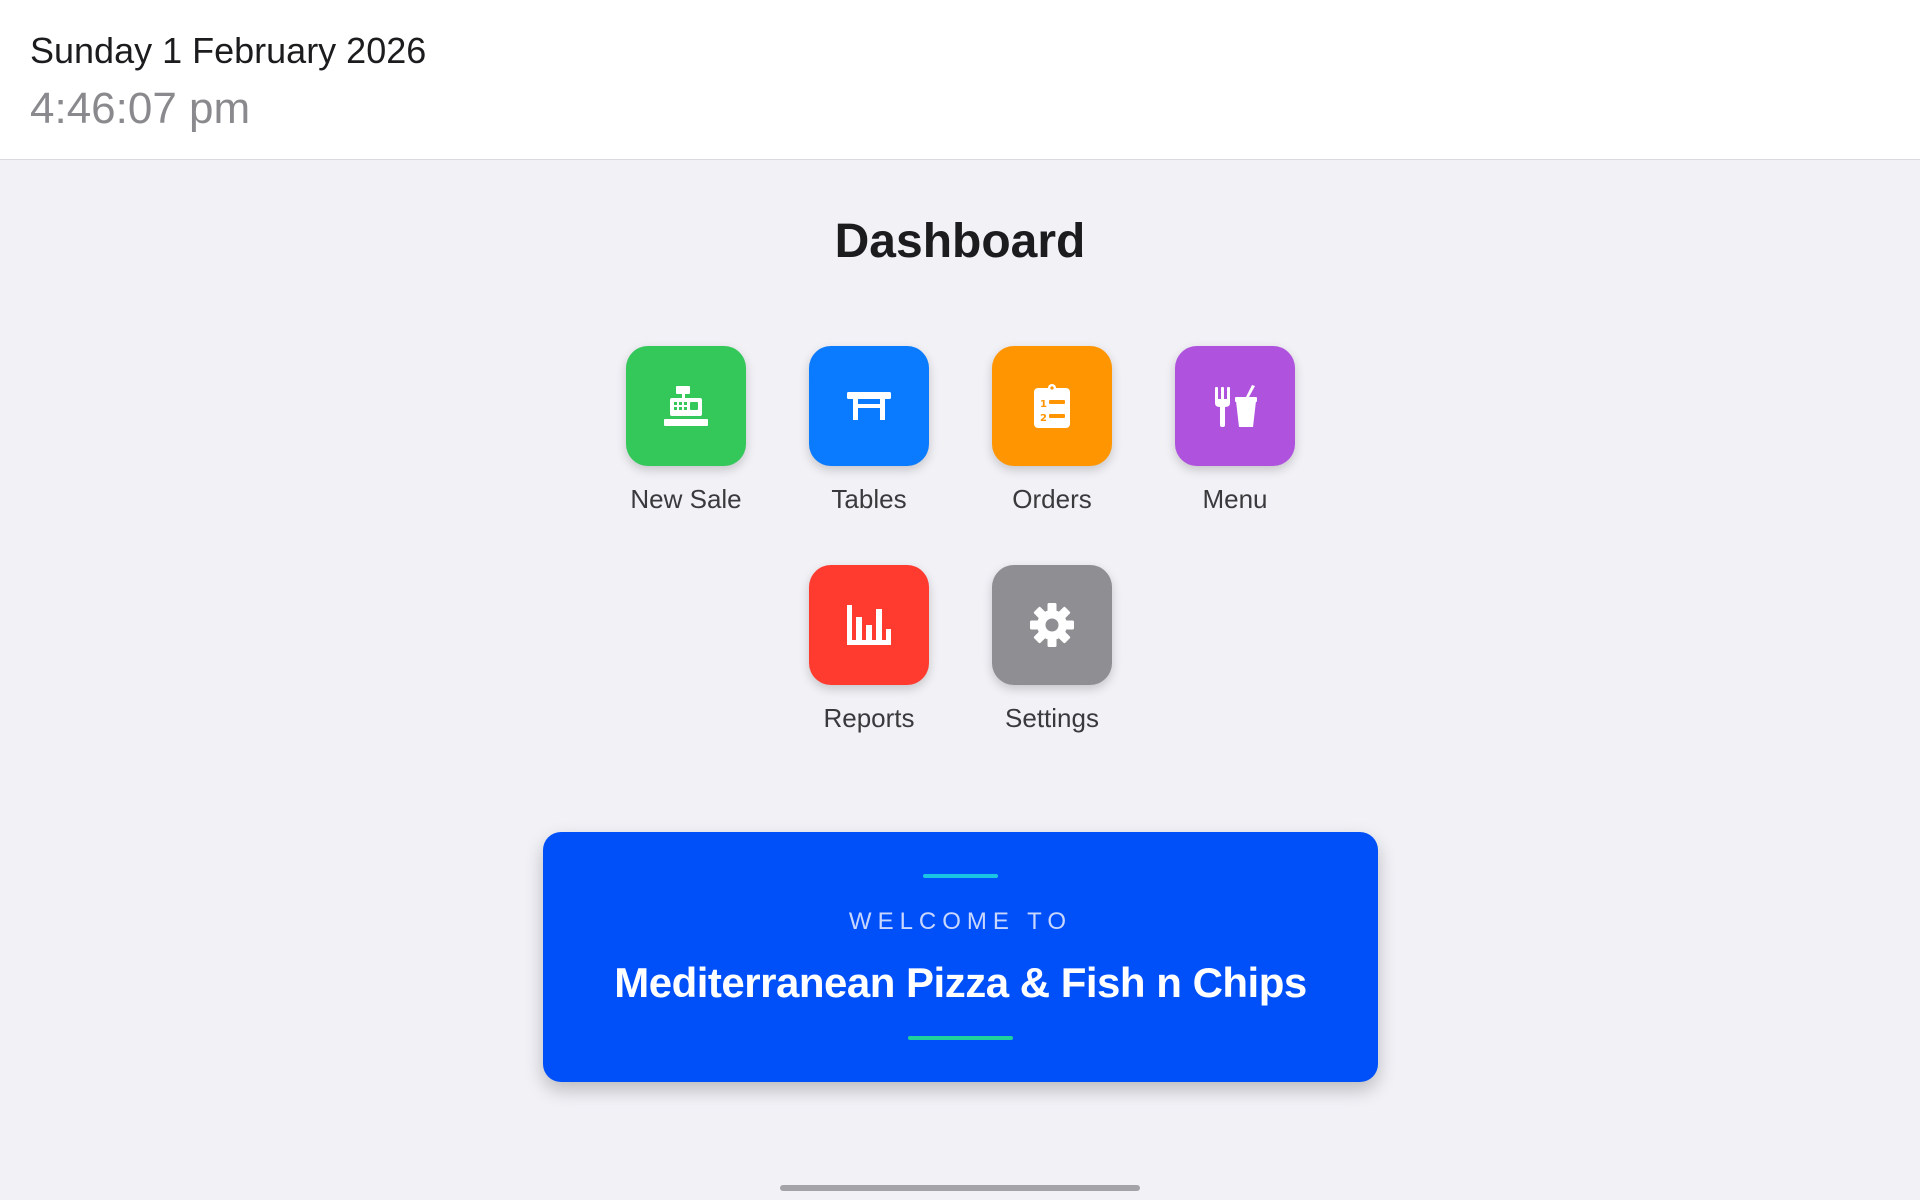 The height and width of the screenshot is (1200, 1920). I want to click on tile-label: Menu, so click(1235, 499).